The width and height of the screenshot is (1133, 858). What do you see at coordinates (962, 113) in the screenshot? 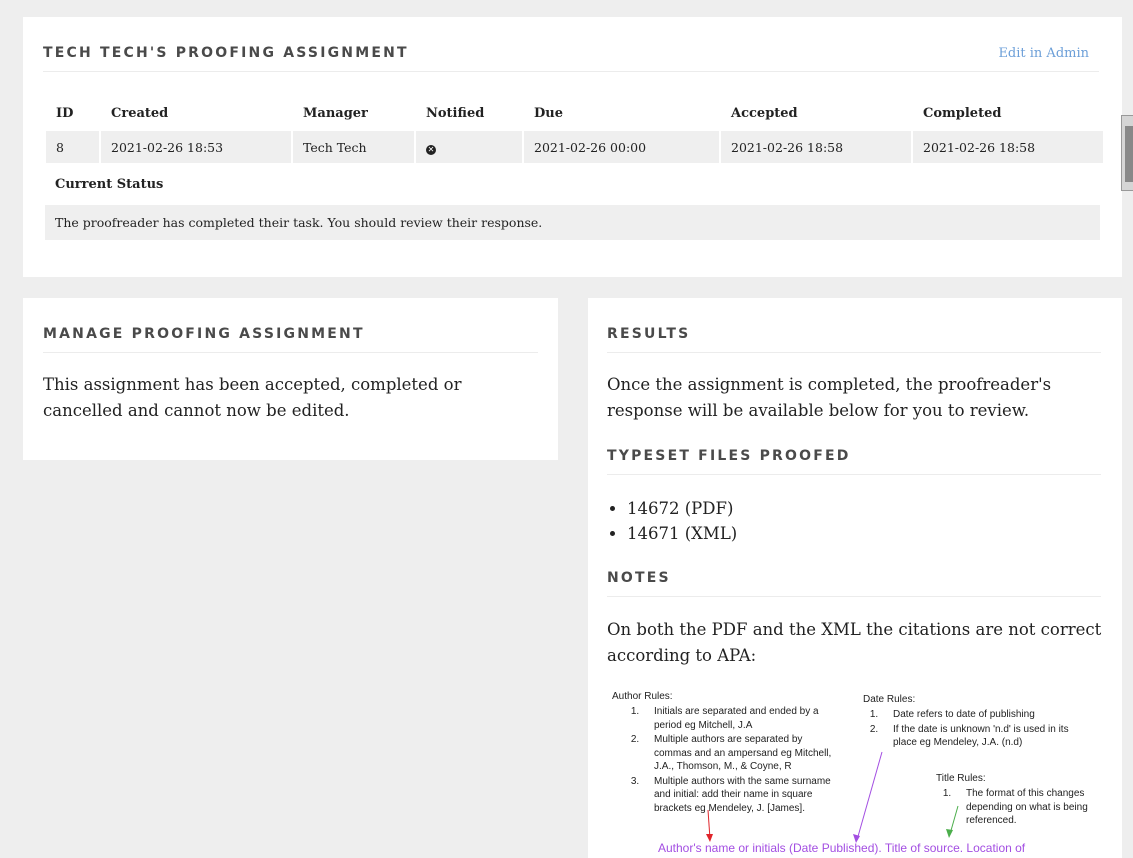
I see `col-header-completed: Completed` at bounding box center [962, 113].